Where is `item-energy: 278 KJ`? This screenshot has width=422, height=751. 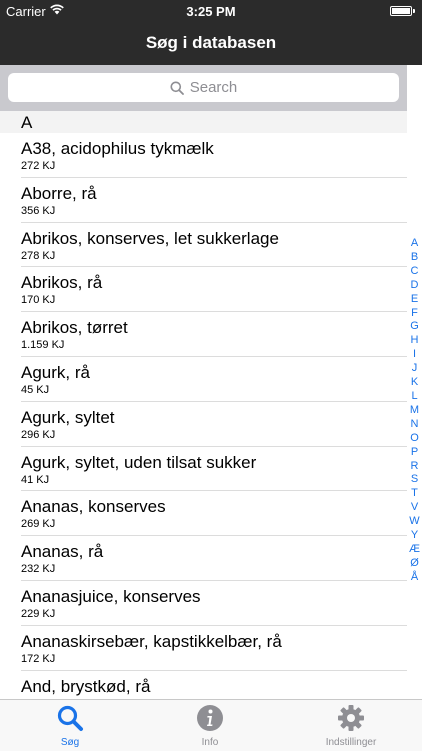
item-energy: 278 KJ is located at coordinates (38, 255).